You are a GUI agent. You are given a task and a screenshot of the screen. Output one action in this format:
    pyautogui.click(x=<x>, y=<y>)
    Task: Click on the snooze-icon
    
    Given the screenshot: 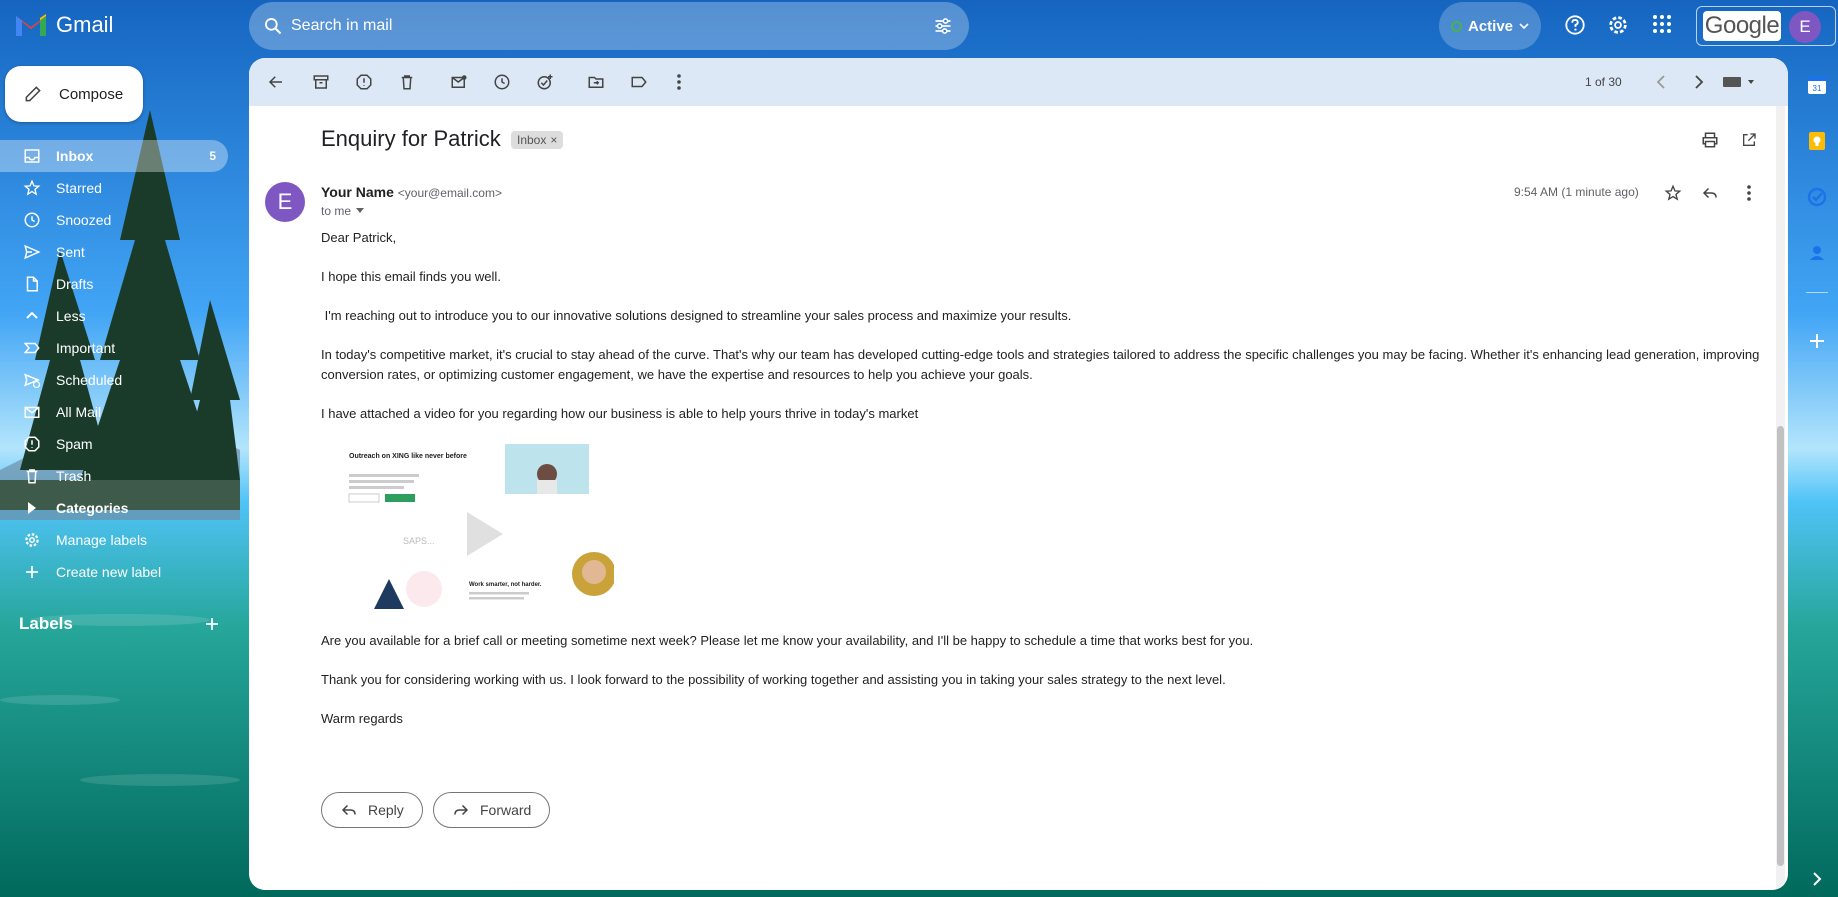 What is the action you would take?
    pyautogui.click(x=502, y=82)
    